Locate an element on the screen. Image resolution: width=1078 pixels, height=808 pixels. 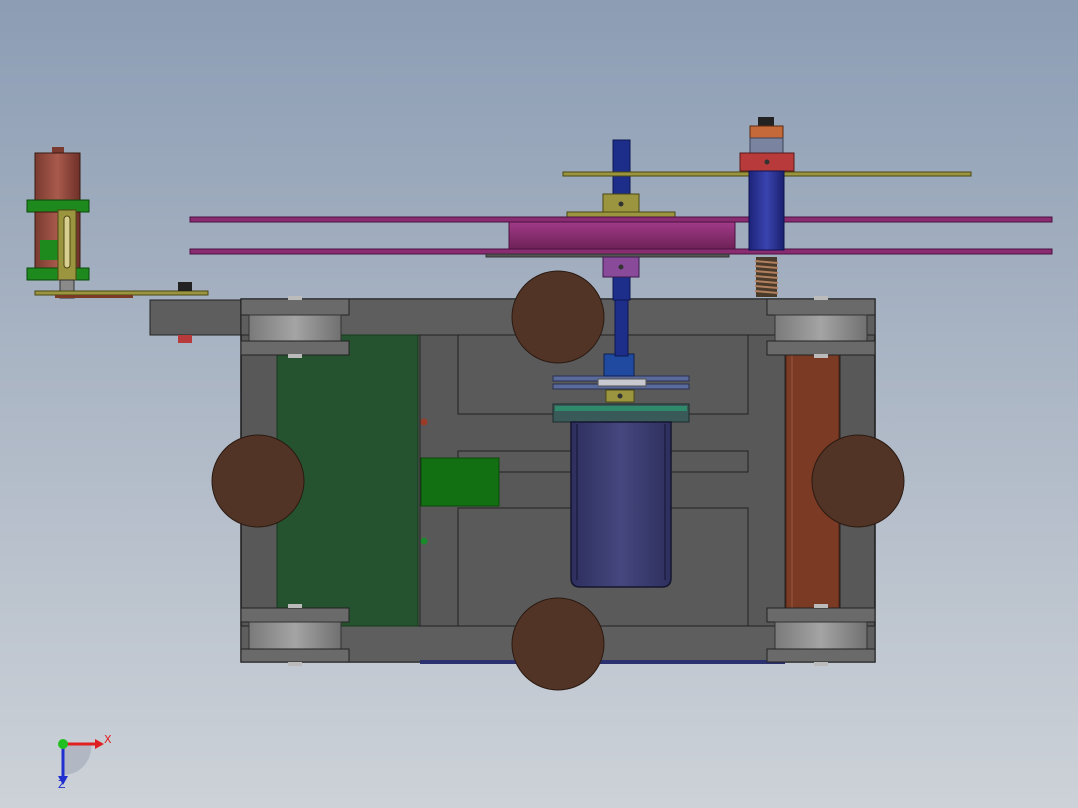
inner-panel-top is located at coordinates (603, 374).